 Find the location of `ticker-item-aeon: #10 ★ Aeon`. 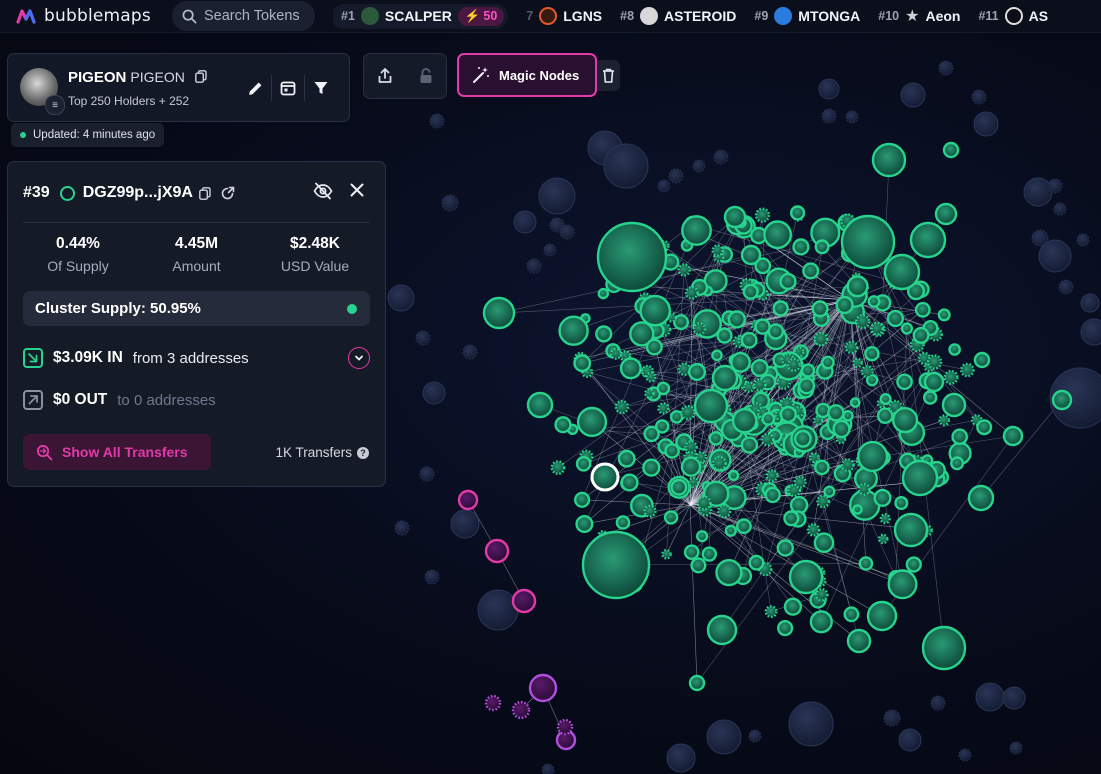

ticker-item-aeon: #10 ★ Aeon is located at coordinates (919, 16).